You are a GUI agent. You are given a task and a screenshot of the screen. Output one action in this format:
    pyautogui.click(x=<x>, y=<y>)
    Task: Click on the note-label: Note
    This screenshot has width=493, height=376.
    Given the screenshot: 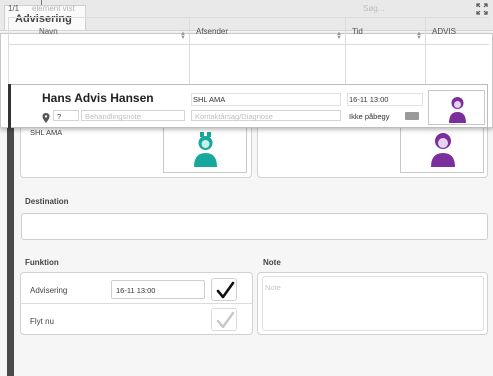 What is the action you would take?
    pyautogui.click(x=272, y=262)
    